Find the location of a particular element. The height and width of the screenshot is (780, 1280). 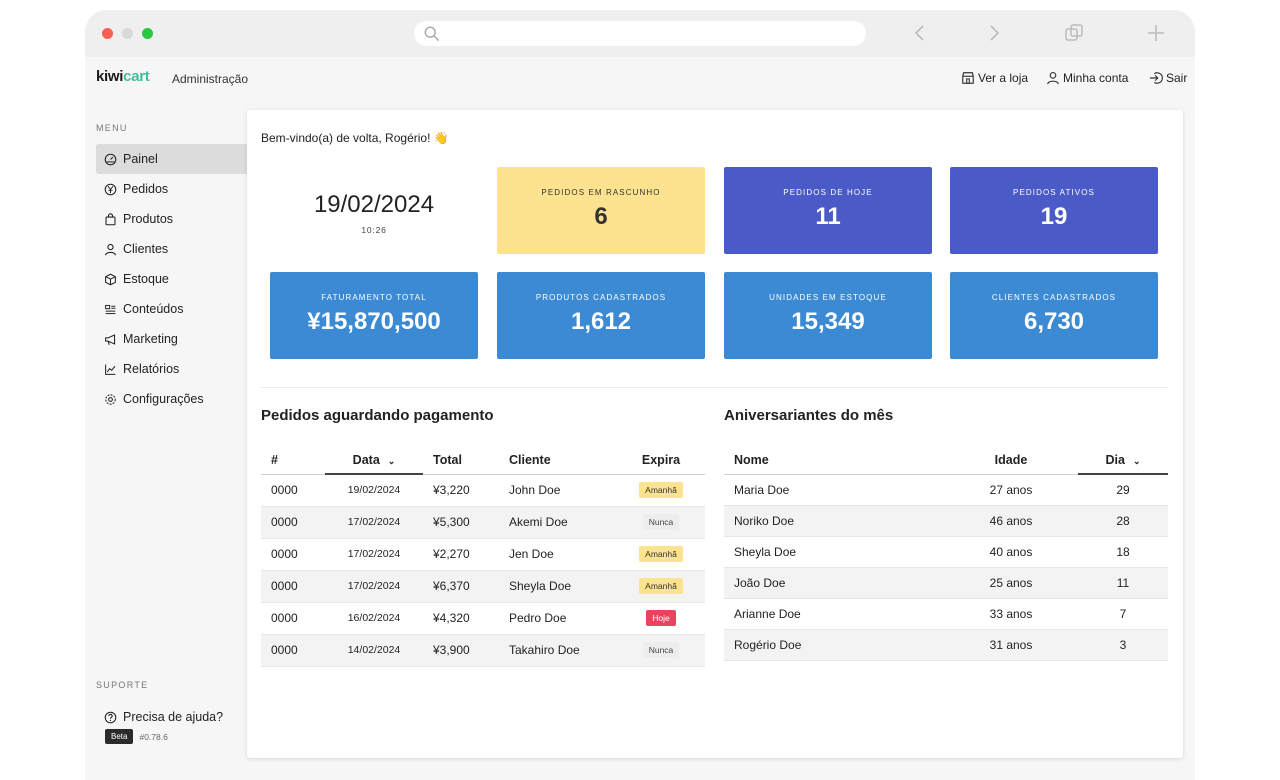

minimize-window-button is located at coordinates (127, 33).